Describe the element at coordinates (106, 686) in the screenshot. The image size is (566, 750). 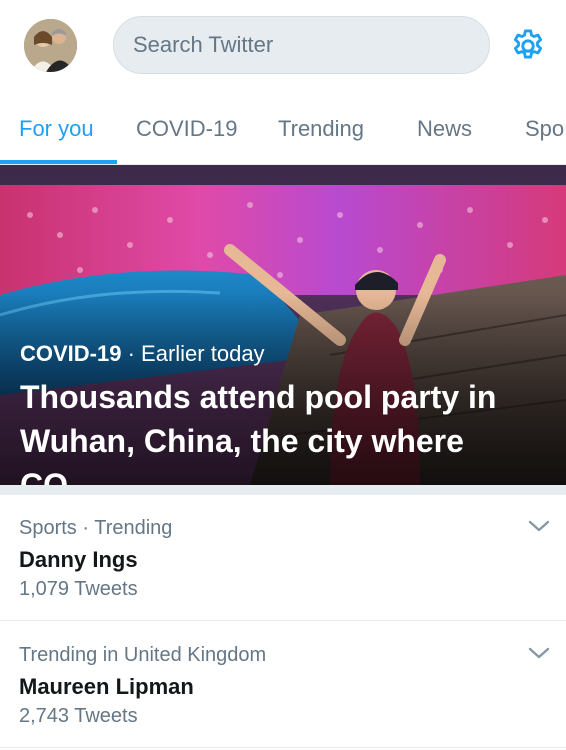
I see `trend-name: Maureen Lipman` at that location.